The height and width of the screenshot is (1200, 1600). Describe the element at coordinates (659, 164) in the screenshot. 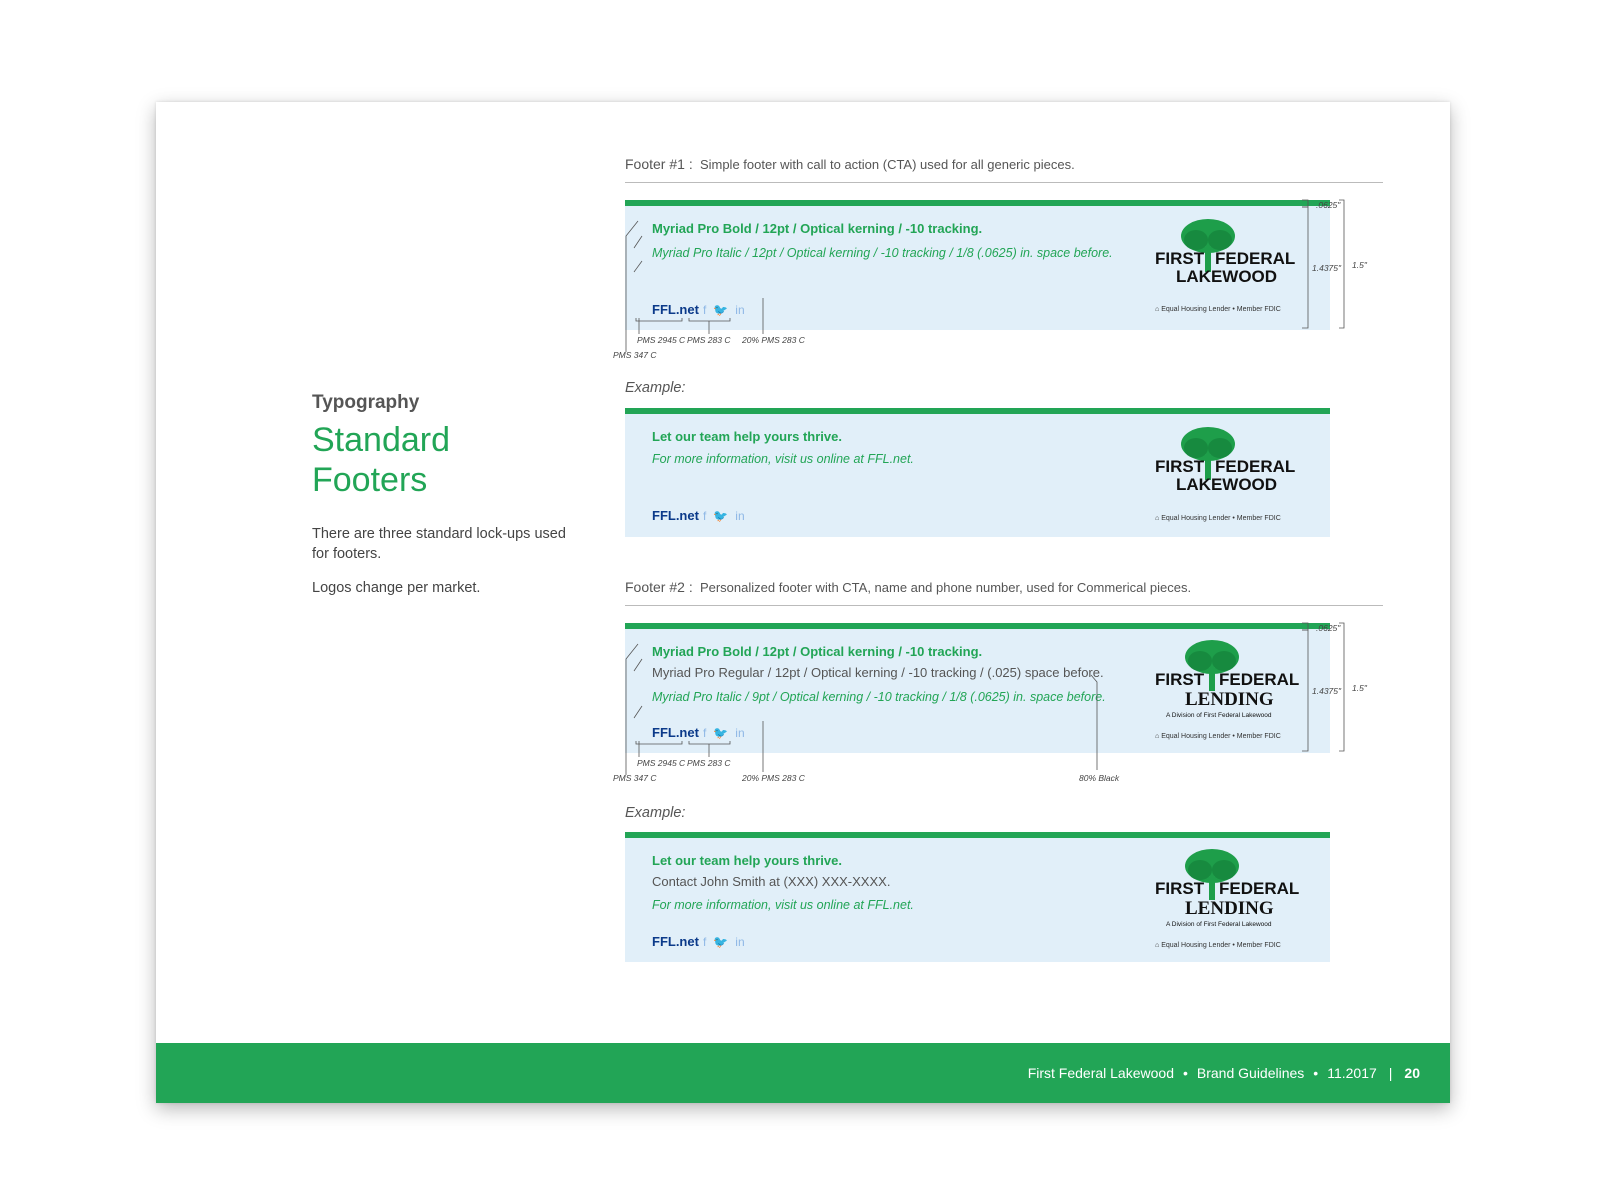

I see `footer1-heading-num: Footer #1 :` at that location.